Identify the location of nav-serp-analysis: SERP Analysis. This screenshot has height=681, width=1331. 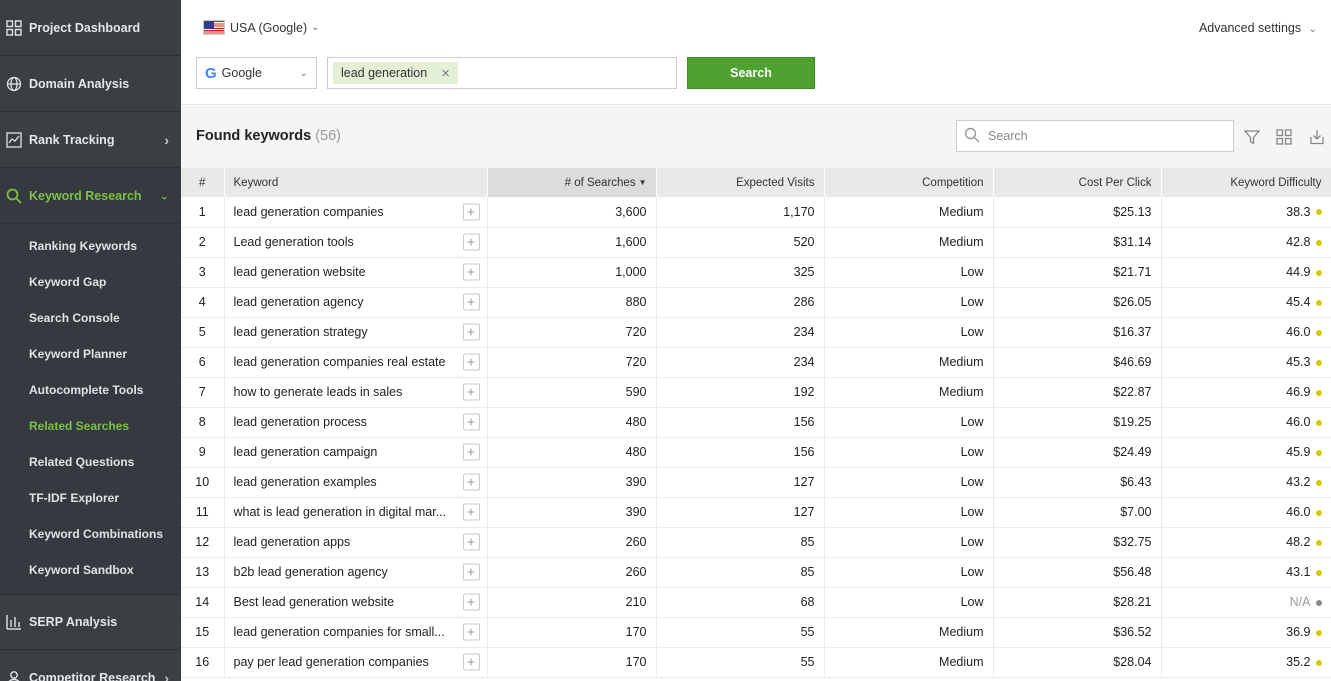
(90, 622).